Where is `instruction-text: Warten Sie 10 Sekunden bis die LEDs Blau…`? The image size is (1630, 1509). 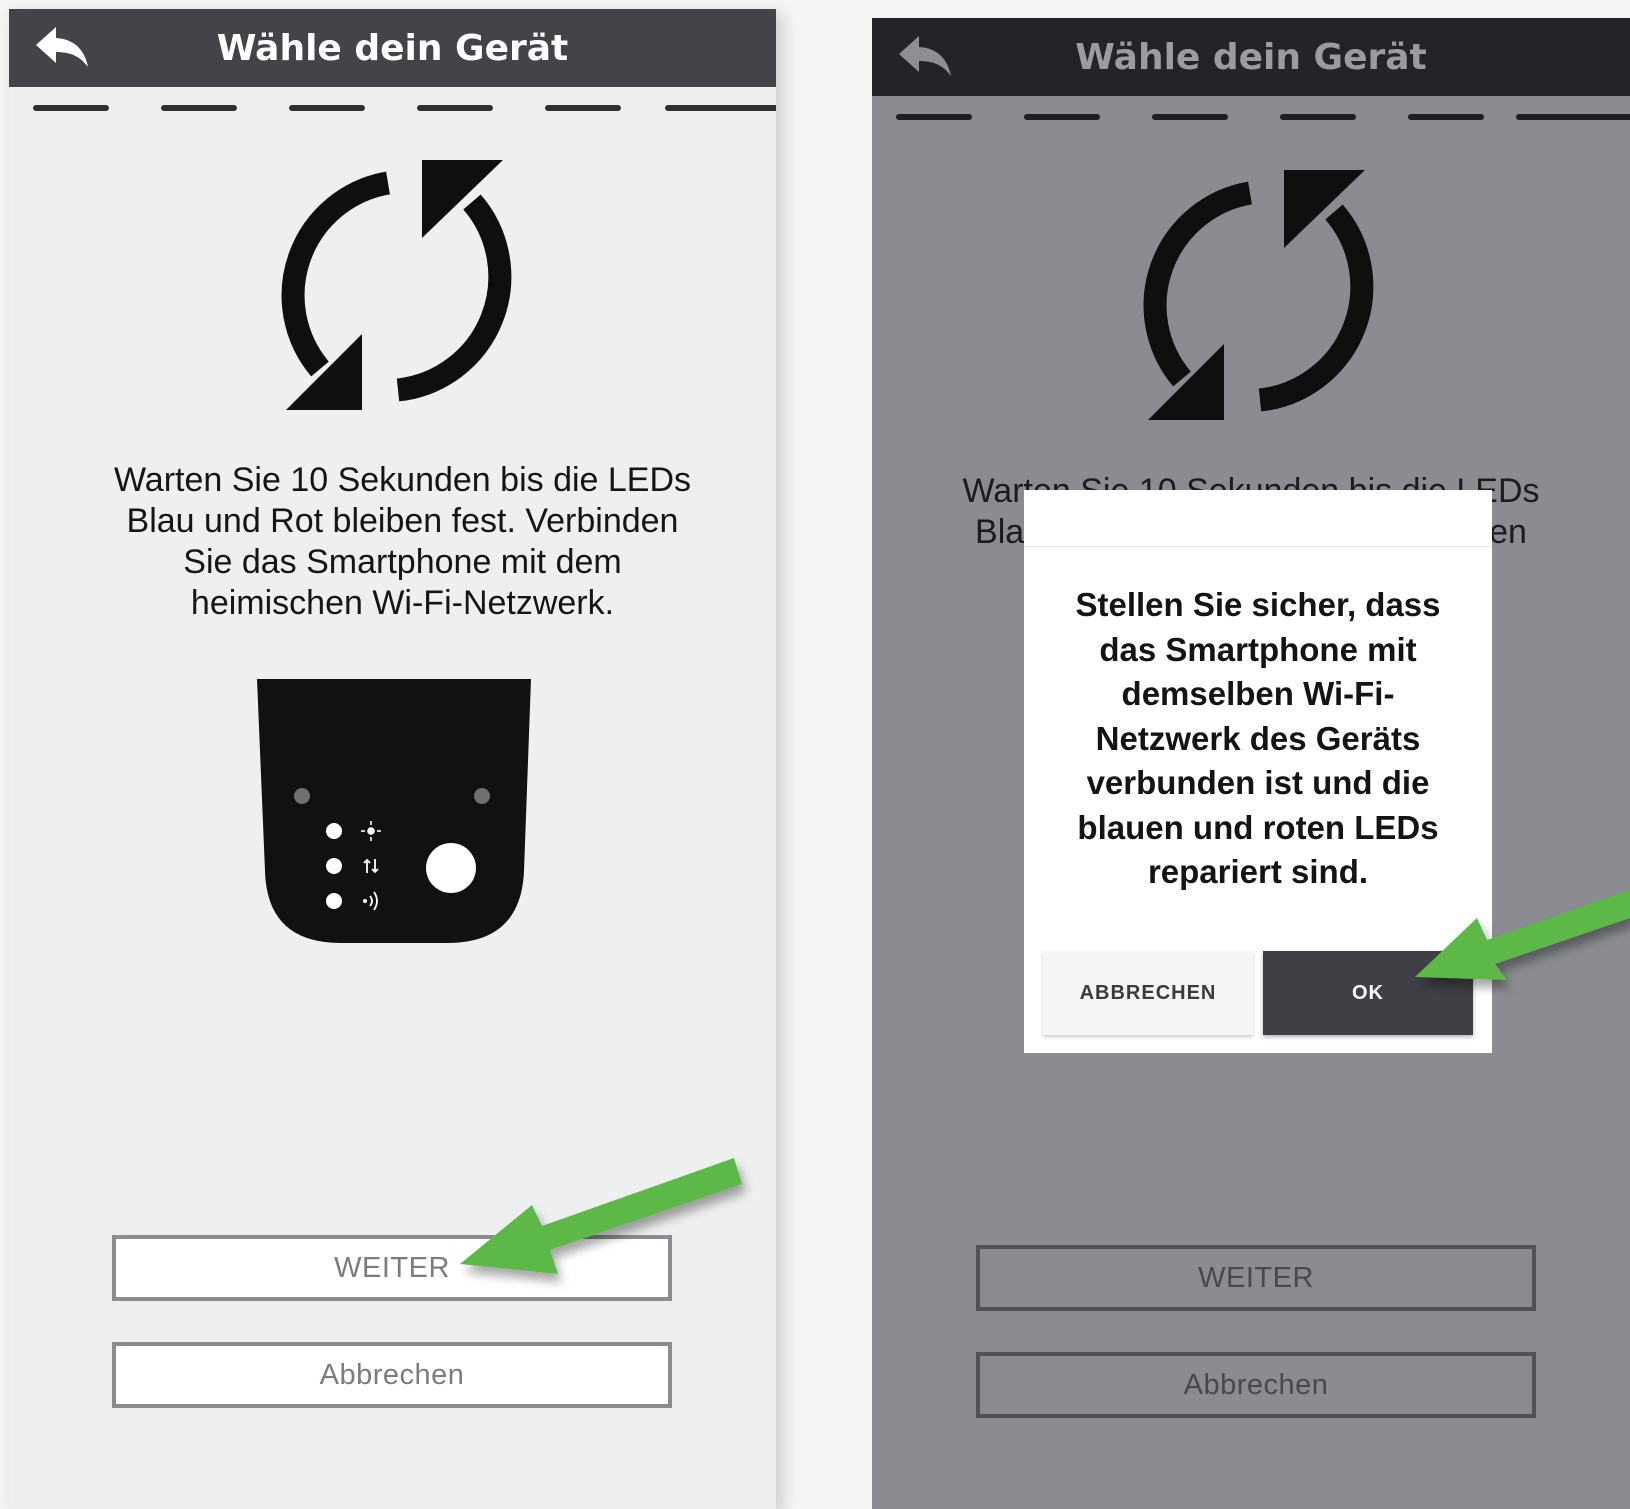
instruction-text: Warten Sie 10 Sekunden bis die LEDs Blau… is located at coordinates (402, 542).